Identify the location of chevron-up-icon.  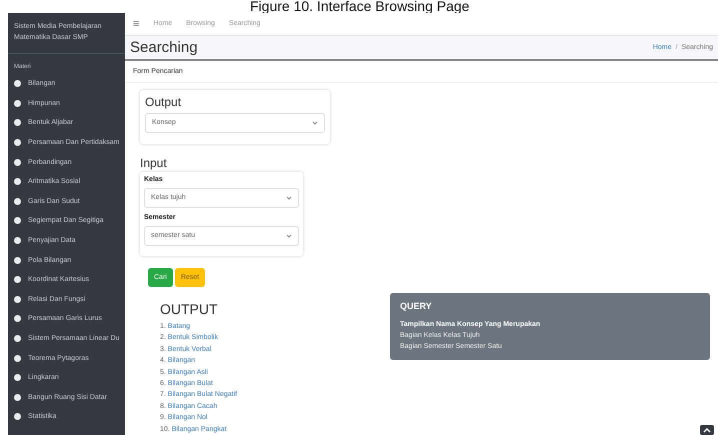
(707, 430).